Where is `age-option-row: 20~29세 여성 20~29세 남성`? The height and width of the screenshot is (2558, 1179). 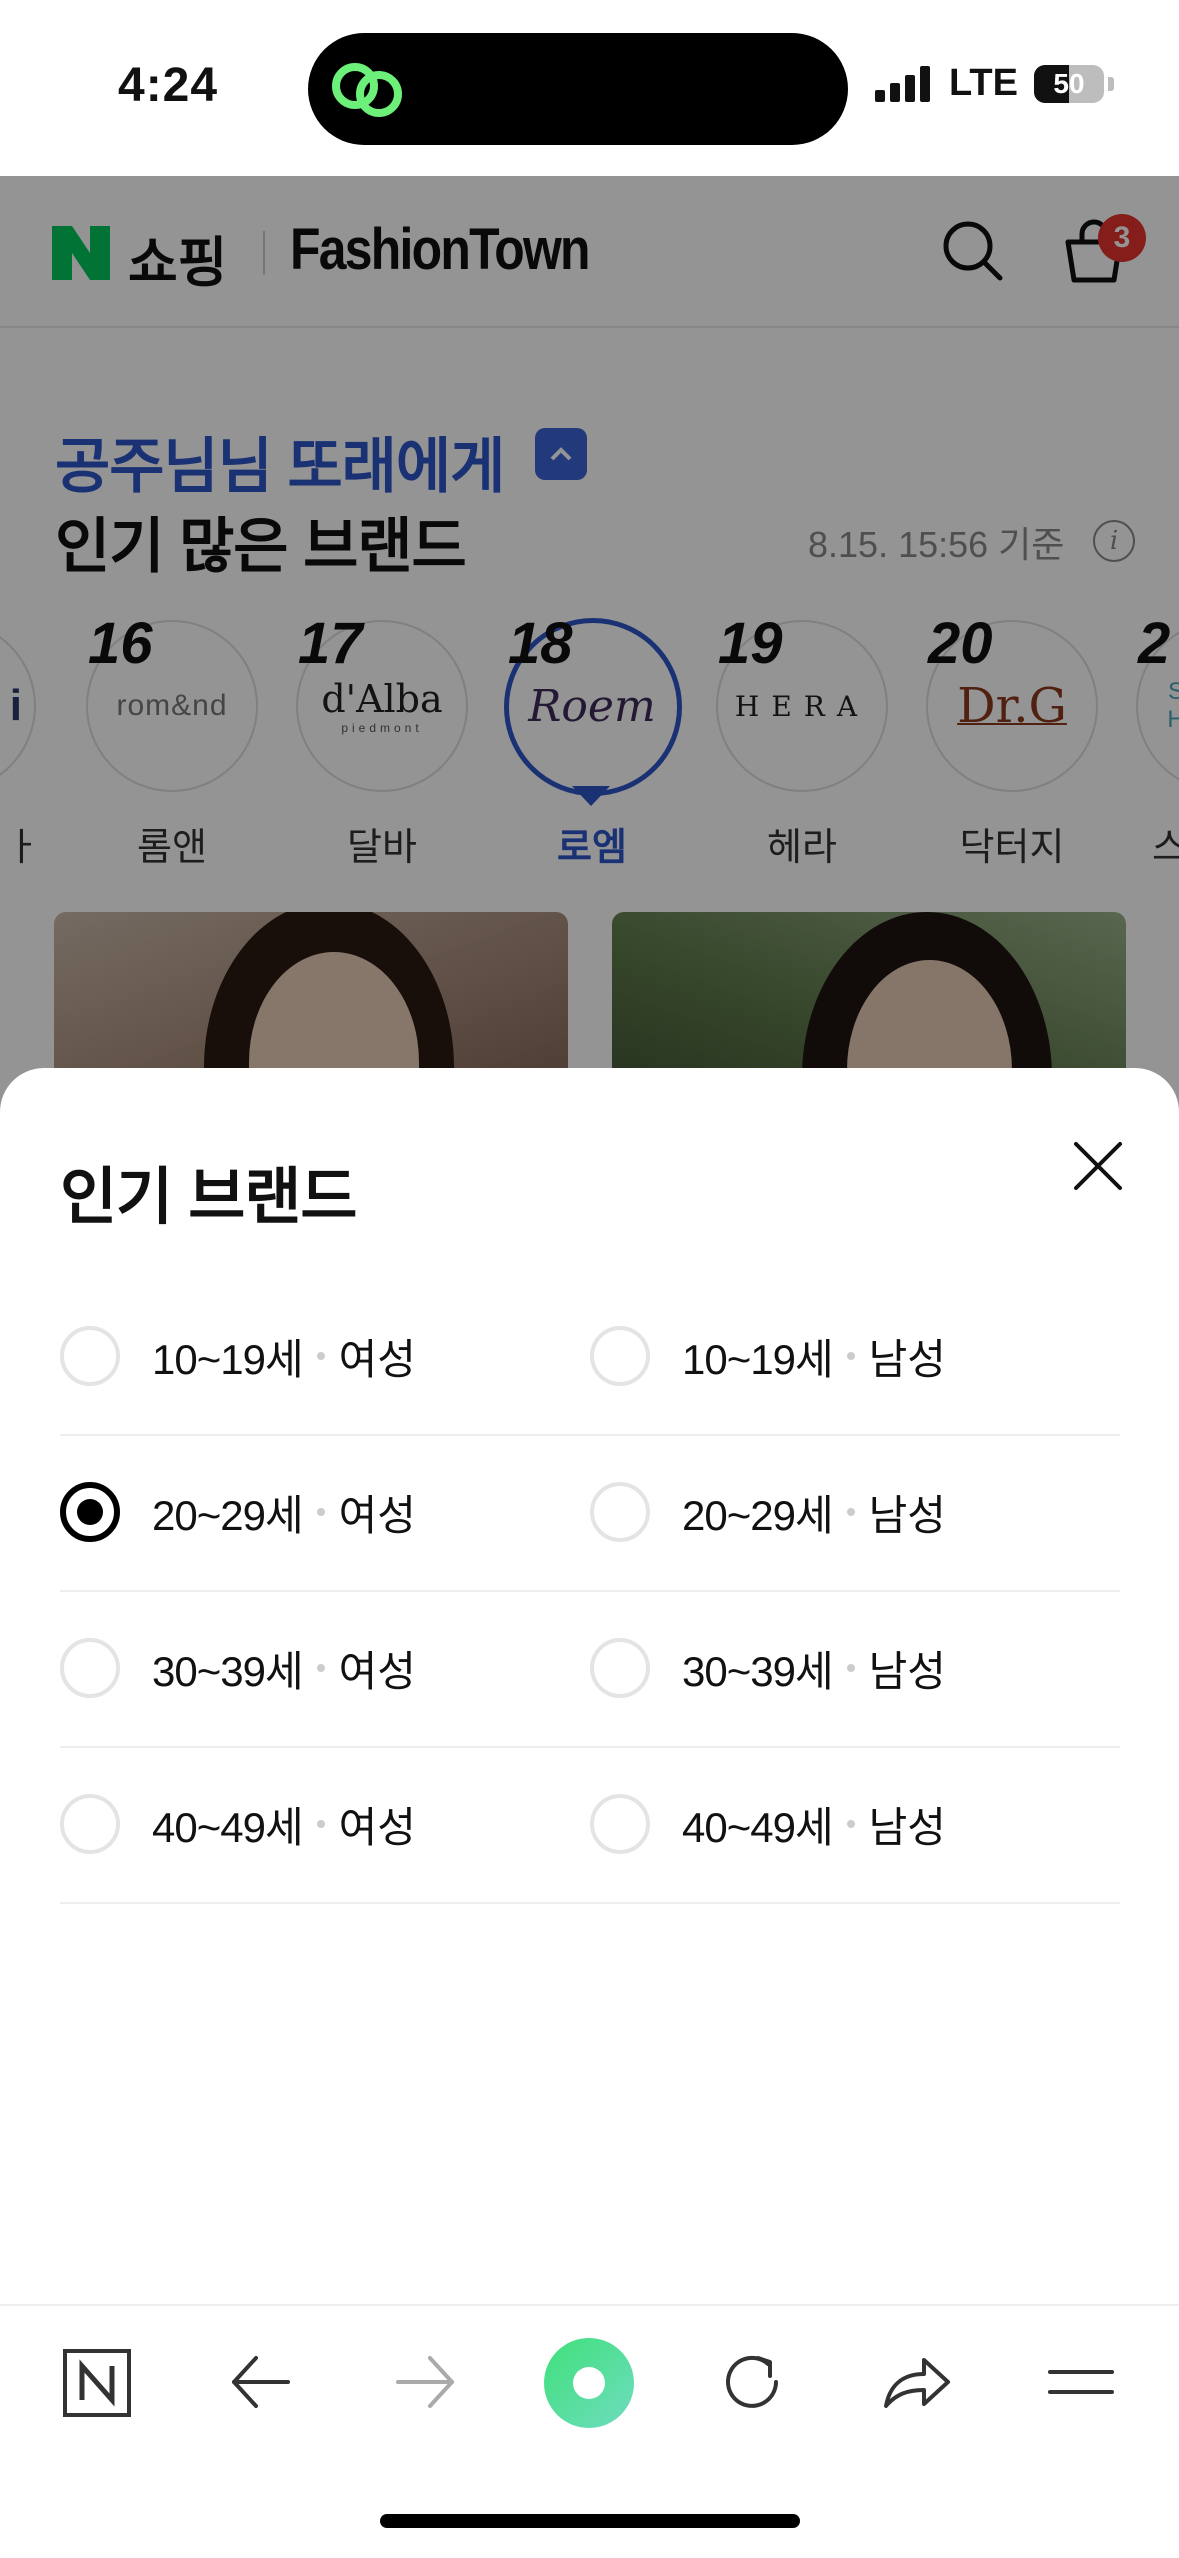 age-option-row: 20~29세 여성 20~29세 남성 is located at coordinates (590, 1513).